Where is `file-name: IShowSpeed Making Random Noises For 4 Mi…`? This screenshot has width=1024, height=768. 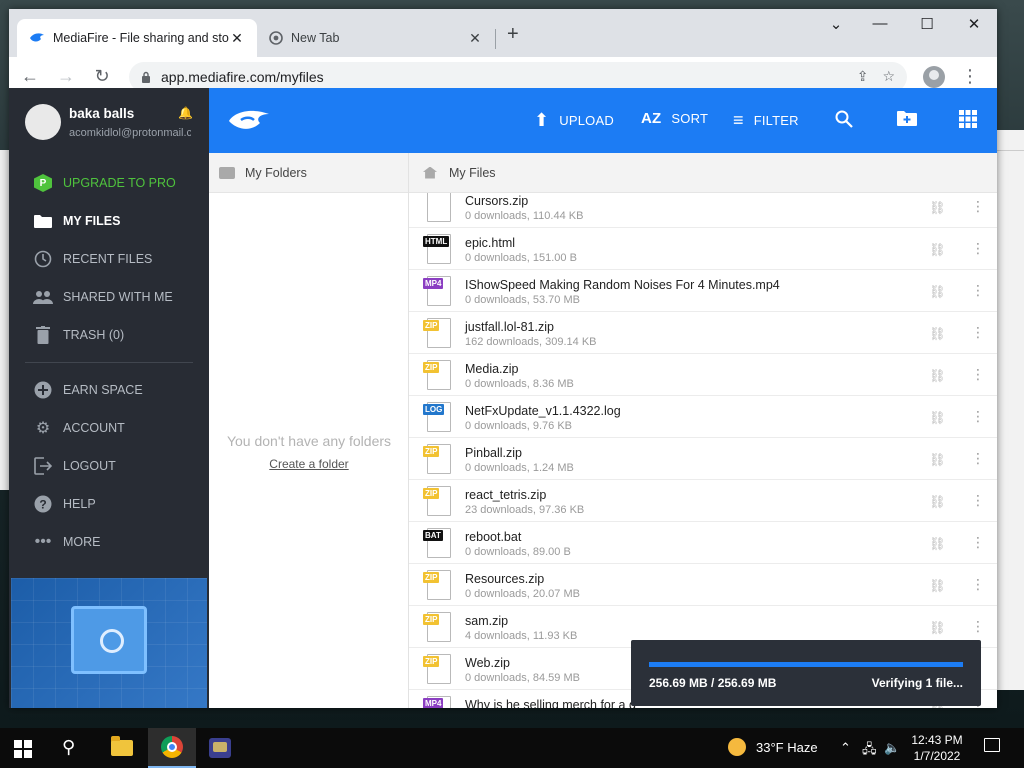 file-name: IShowSpeed Making Random Noises For 4 Mi… is located at coordinates (622, 285).